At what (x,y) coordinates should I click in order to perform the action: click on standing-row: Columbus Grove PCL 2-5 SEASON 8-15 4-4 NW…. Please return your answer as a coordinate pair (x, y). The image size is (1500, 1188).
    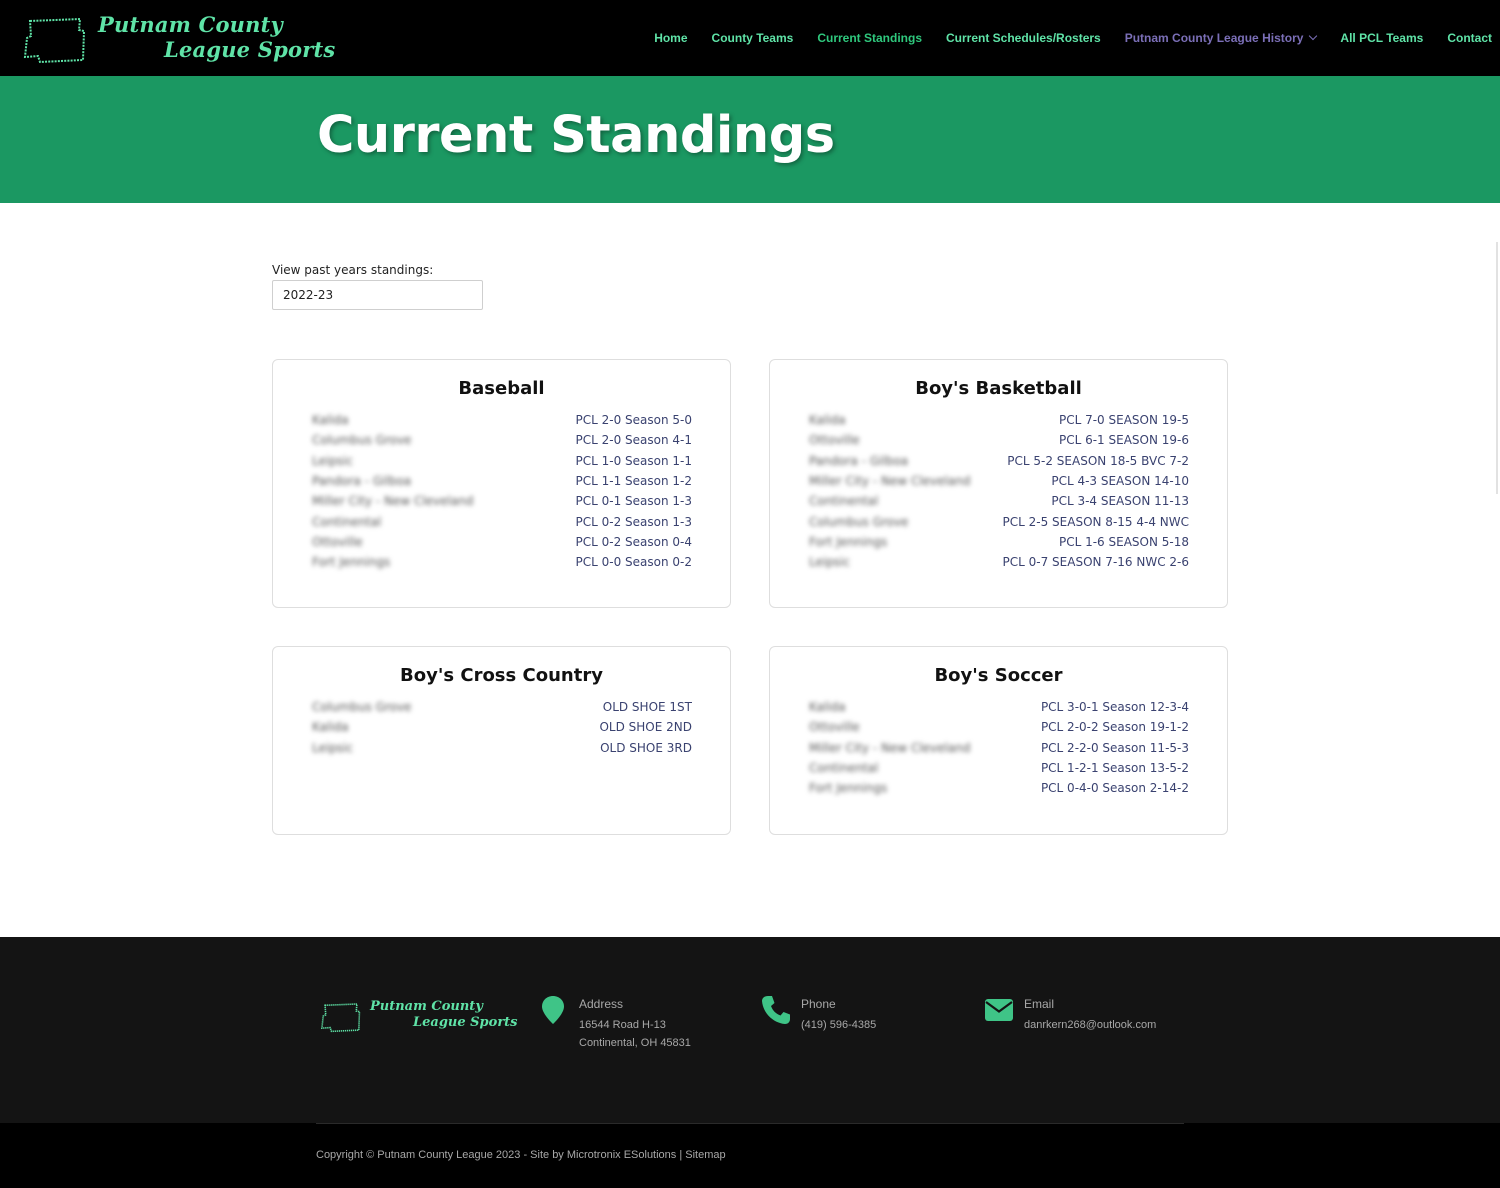
    Looking at the image, I should click on (999, 521).